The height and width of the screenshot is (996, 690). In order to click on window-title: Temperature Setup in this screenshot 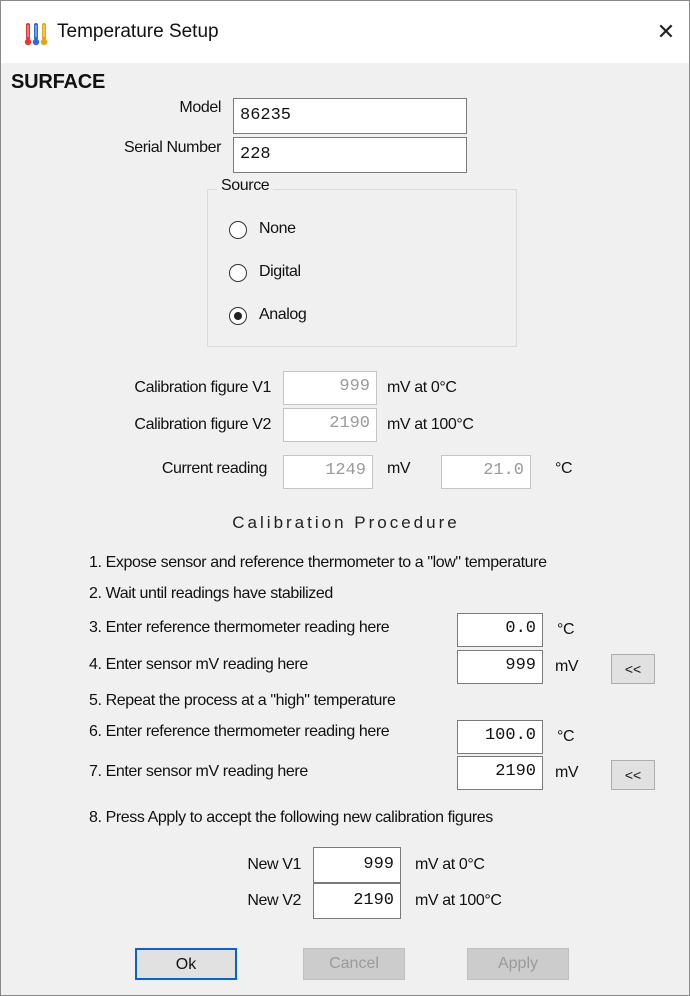, I will do `click(138, 31)`.